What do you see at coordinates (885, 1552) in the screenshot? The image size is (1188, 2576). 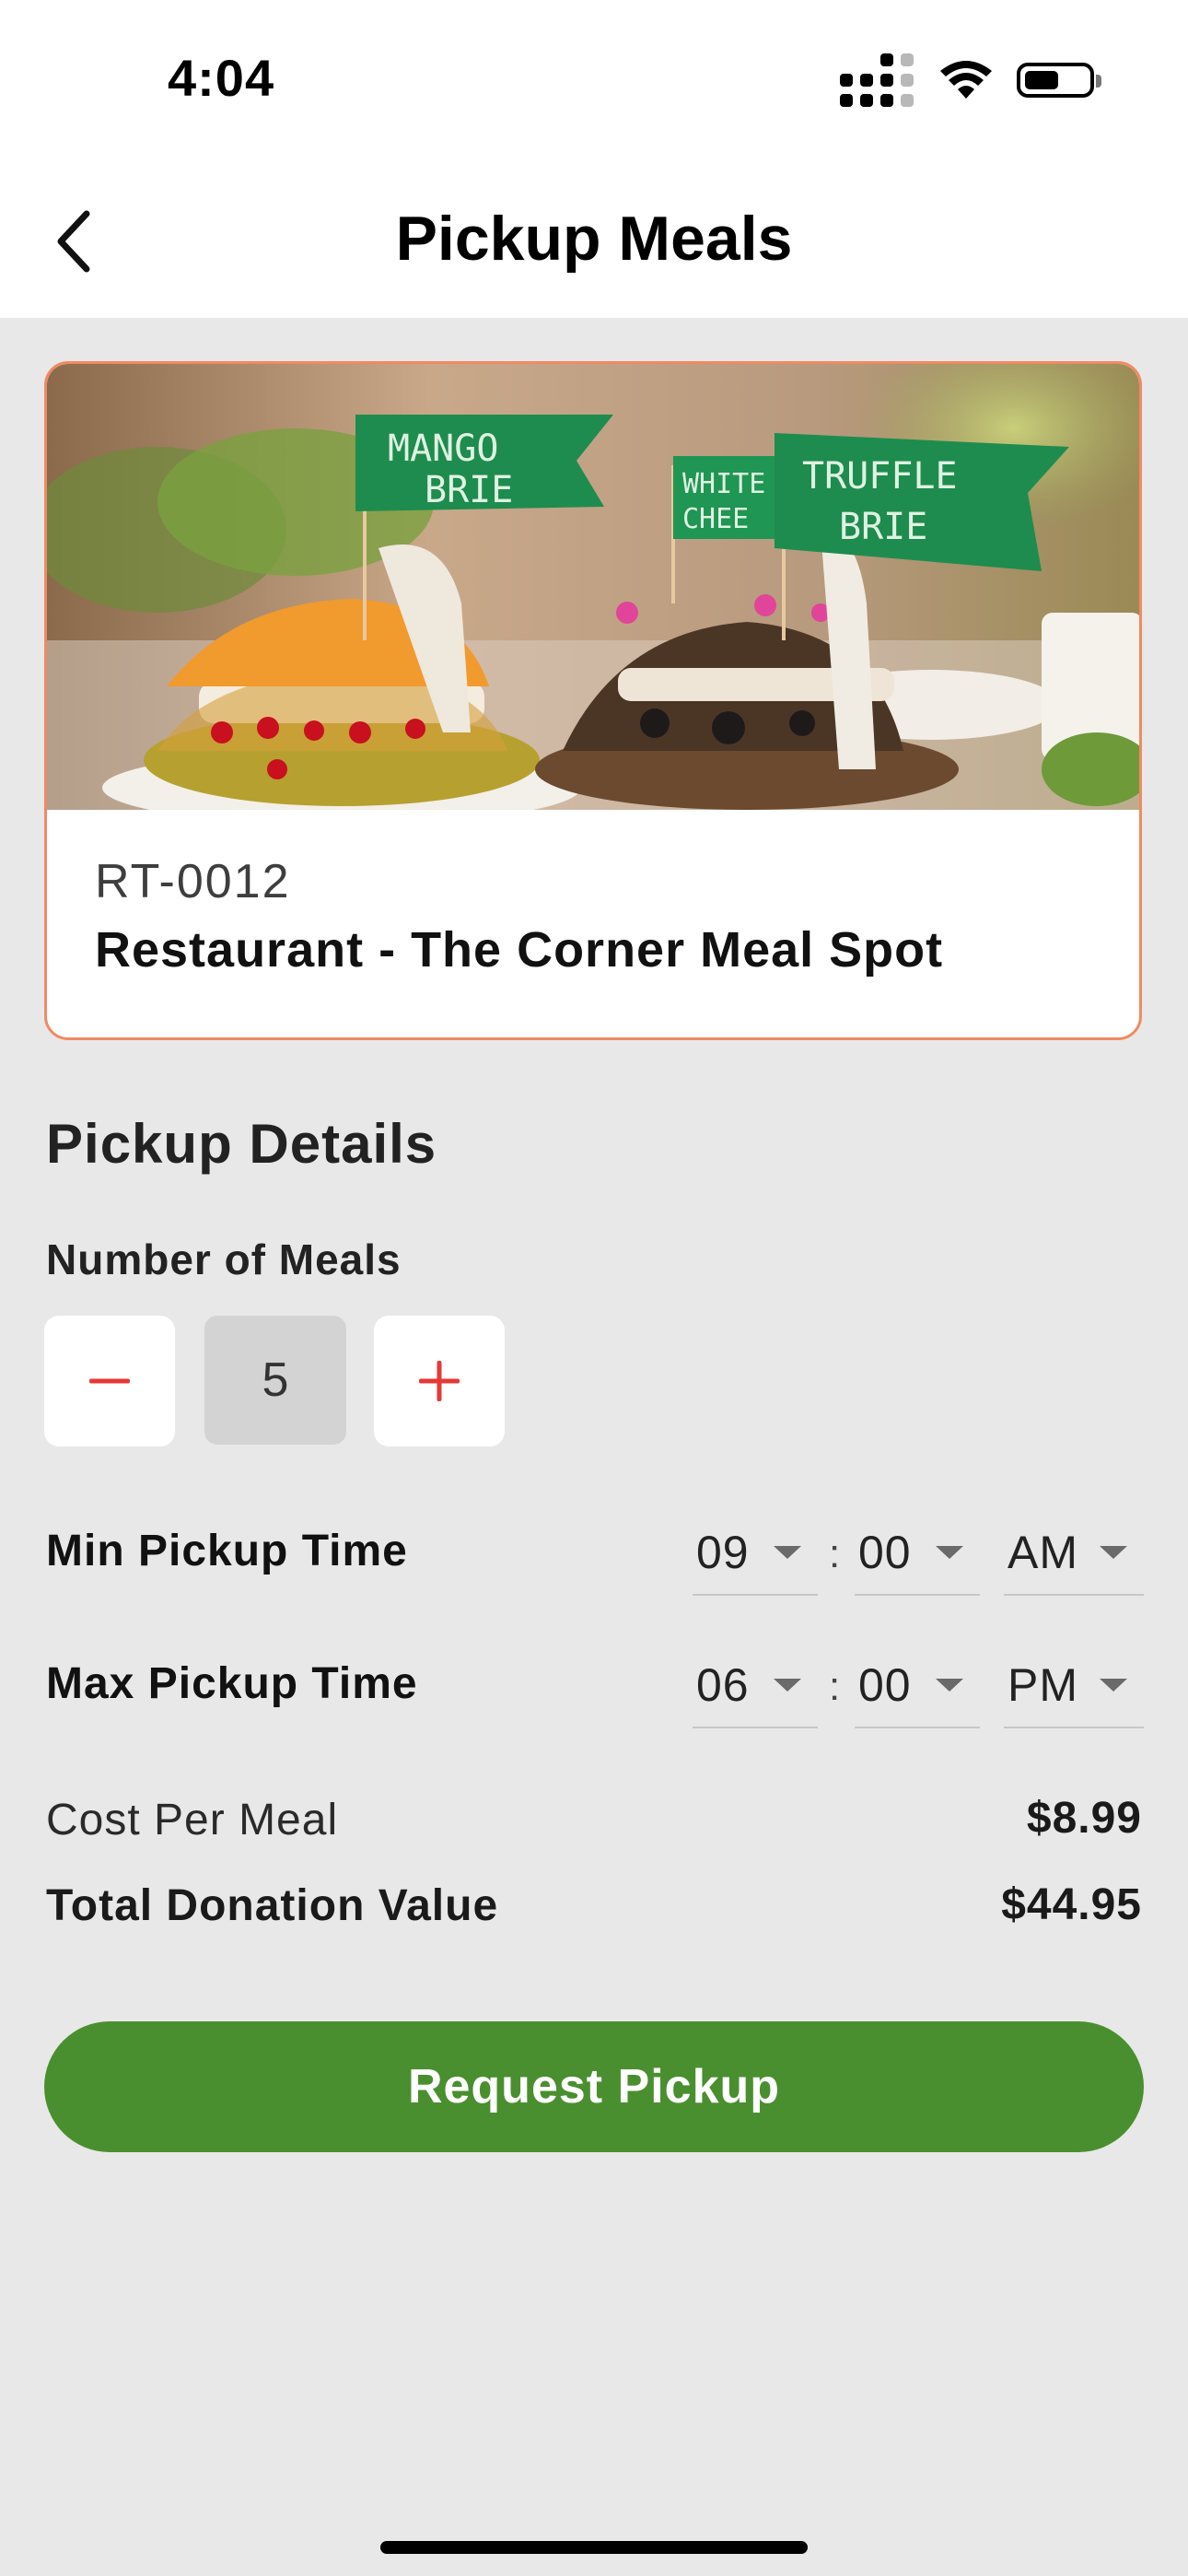 I see `min-minute-value: 00` at bounding box center [885, 1552].